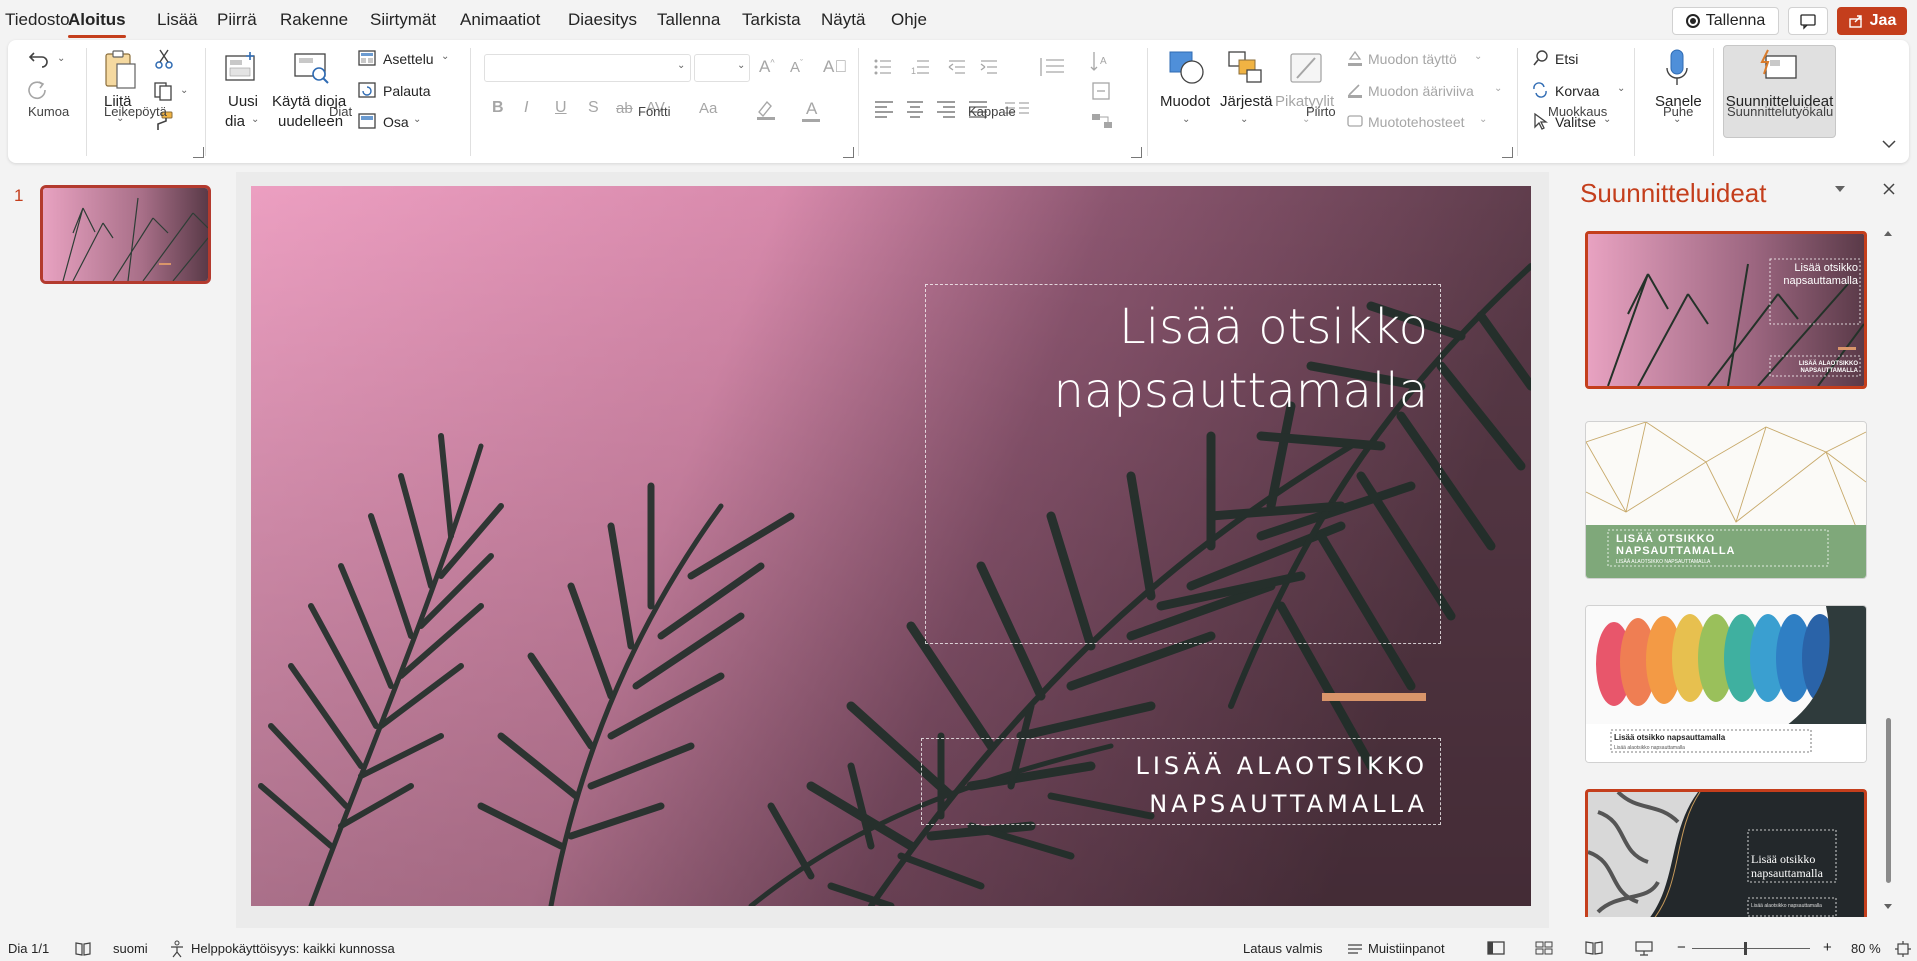 This screenshot has width=1917, height=961. Describe the element at coordinates (396, 122) in the screenshot. I see `section-label: Osa` at that location.